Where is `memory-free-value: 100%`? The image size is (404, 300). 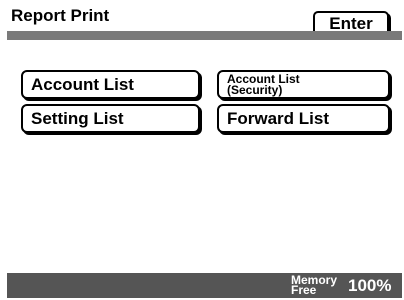
memory-free-value: 100% is located at coordinates (370, 285).